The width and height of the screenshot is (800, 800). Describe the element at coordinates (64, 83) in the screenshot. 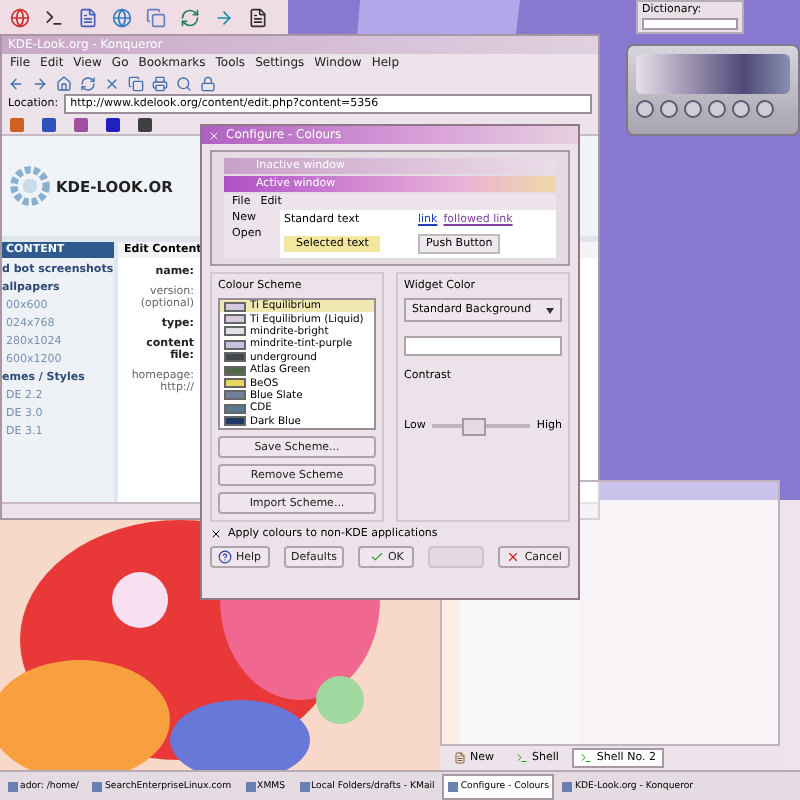

I see `home-icon` at that location.